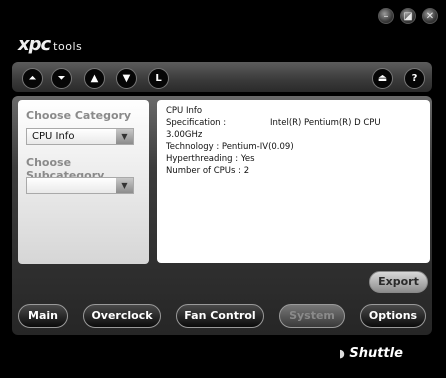 This screenshot has width=446, height=378. What do you see at coordinates (43, 316) in the screenshot?
I see `nav-main-button: Main` at bounding box center [43, 316].